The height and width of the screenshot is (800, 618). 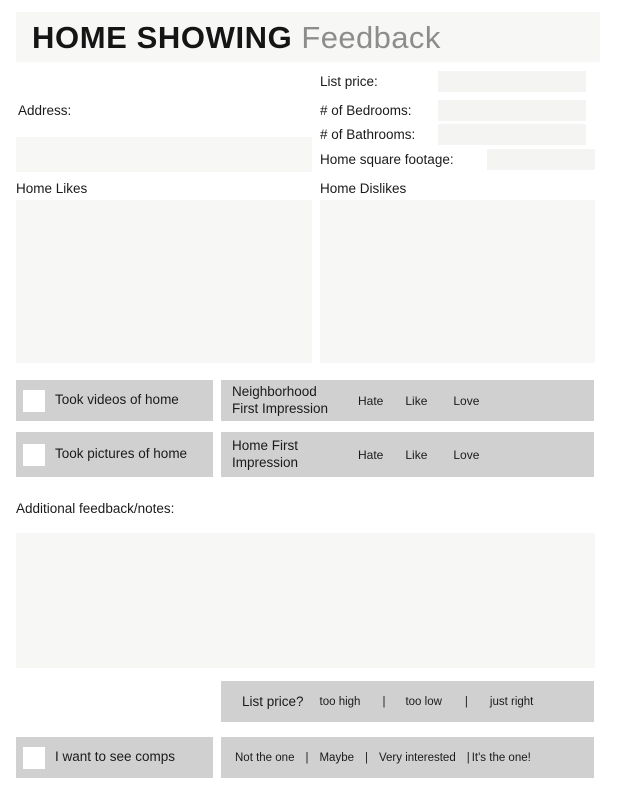 What do you see at coordinates (511, 702) in the screenshot?
I see `list-price-option-just-right: just right` at bounding box center [511, 702].